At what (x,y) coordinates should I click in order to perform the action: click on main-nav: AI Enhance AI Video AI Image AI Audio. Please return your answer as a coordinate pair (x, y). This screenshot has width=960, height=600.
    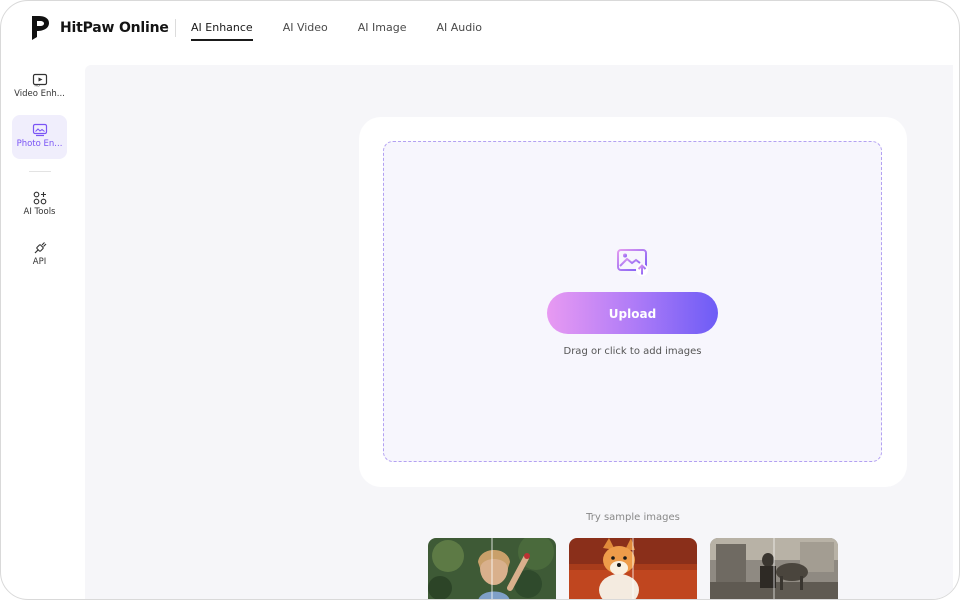
    Looking at the image, I should click on (351, 29).